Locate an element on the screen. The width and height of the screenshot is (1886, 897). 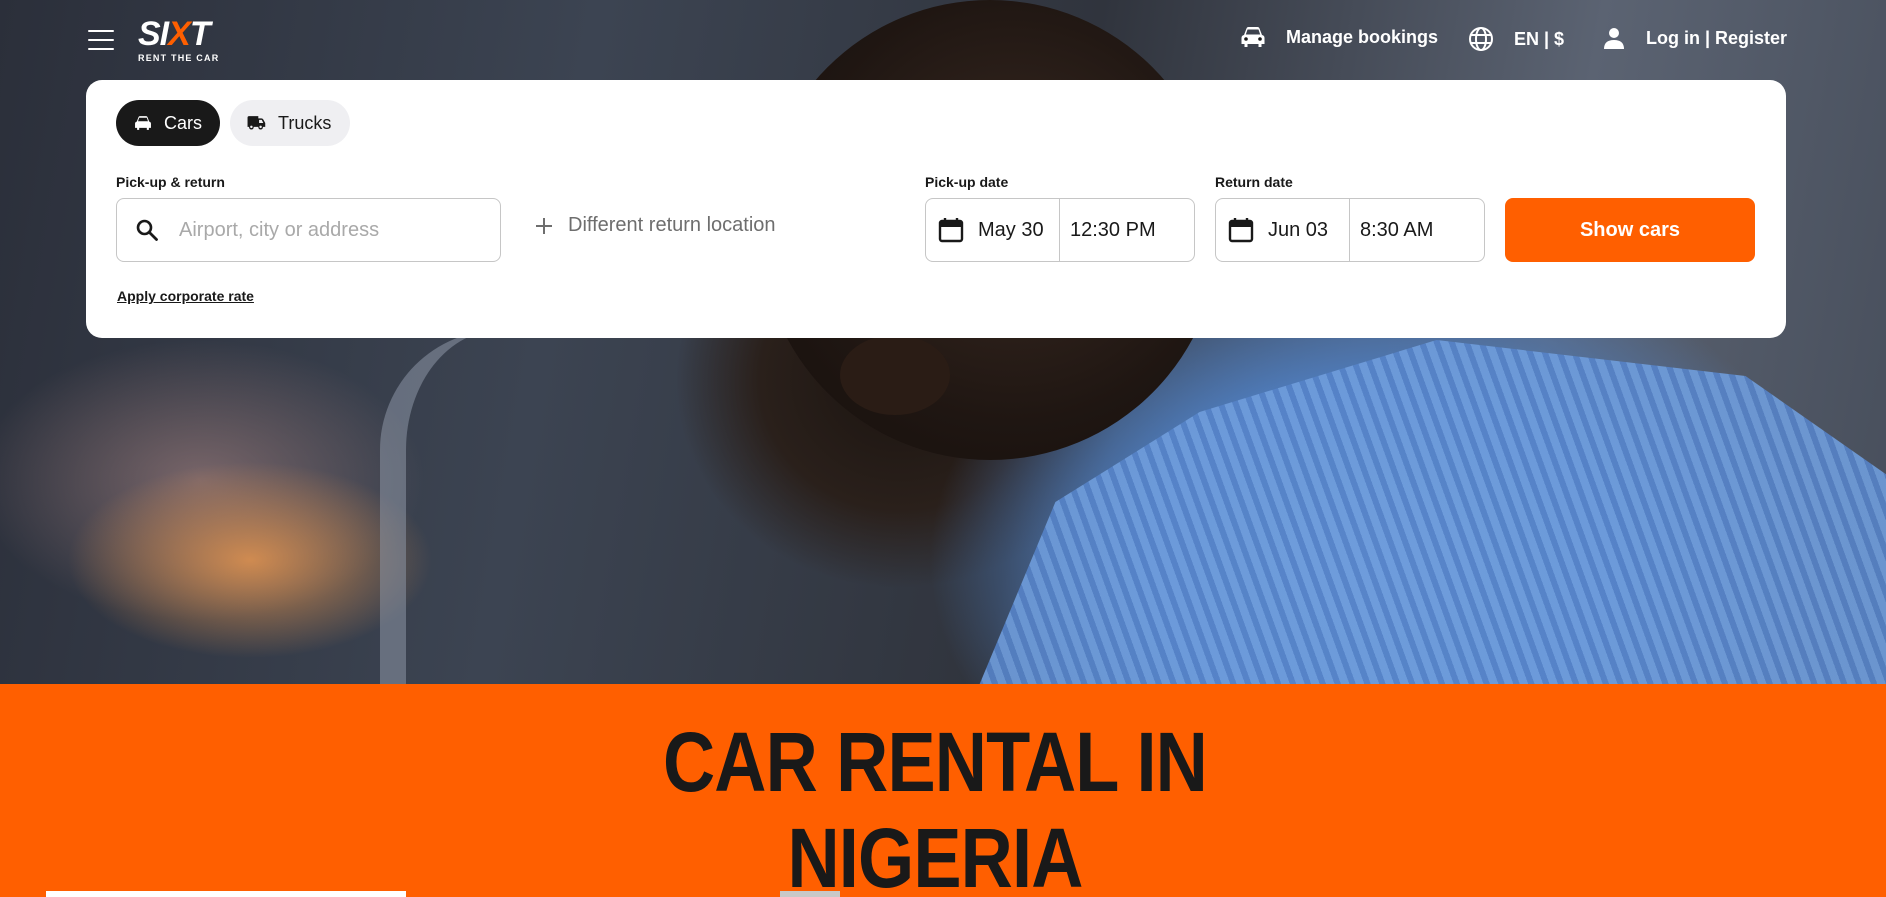
tab-trucks: Trucks is located at coordinates (290, 123).